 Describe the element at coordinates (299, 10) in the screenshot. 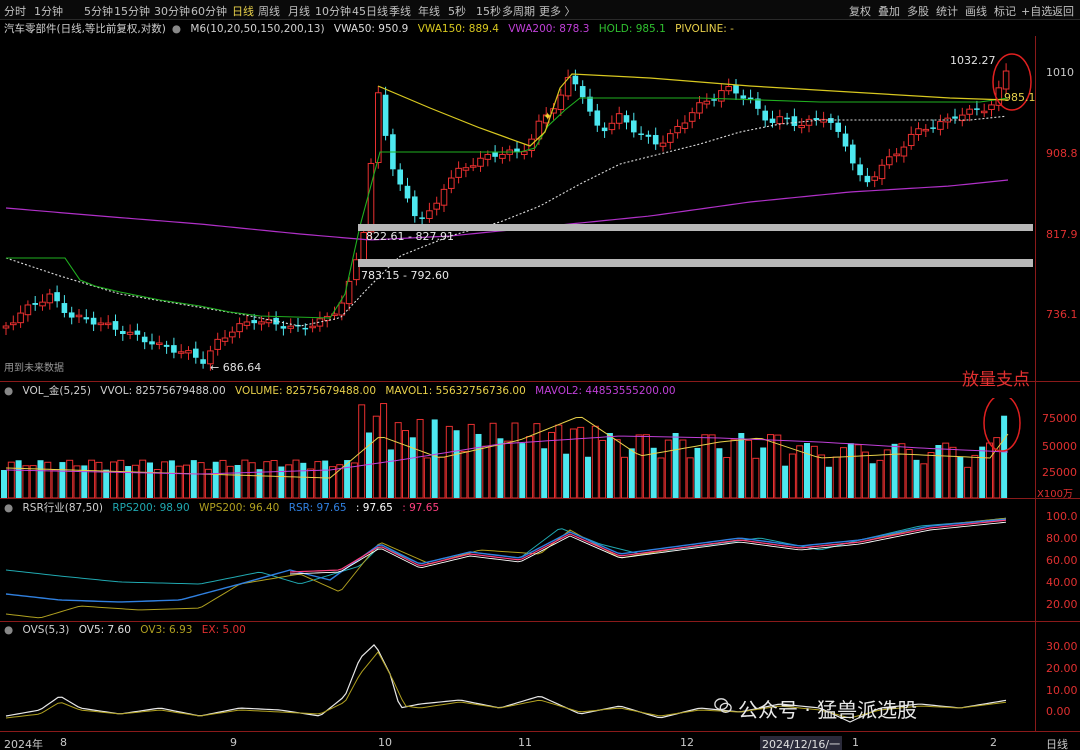

I see `timeframe-tab: 月线` at that location.